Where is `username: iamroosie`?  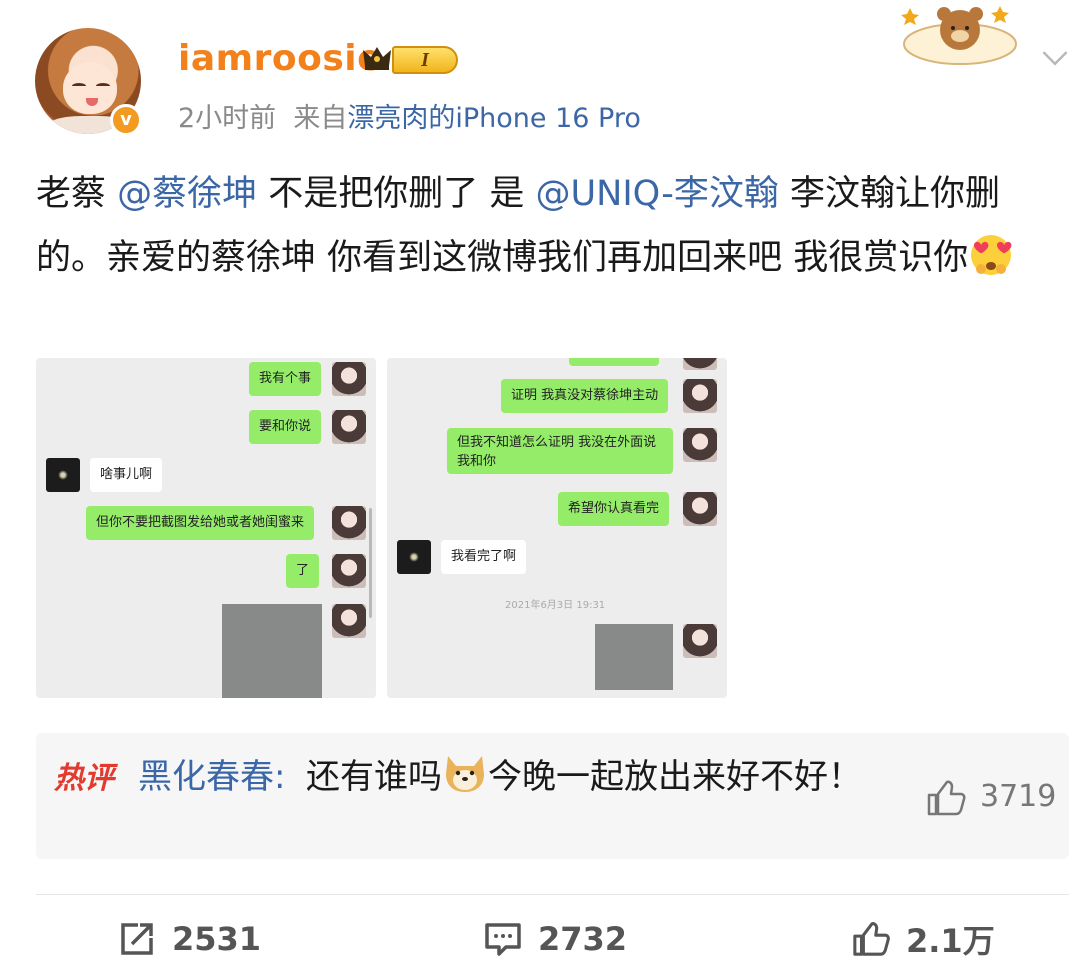 username: iamroosie is located at coordinates (280, 58).